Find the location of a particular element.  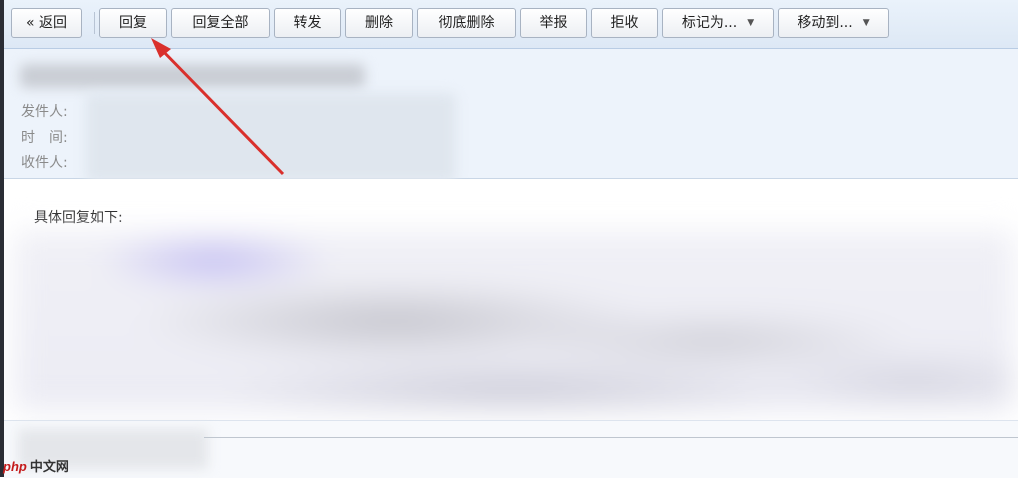

forward-button: 转发 is located at coordinates (307, 23).